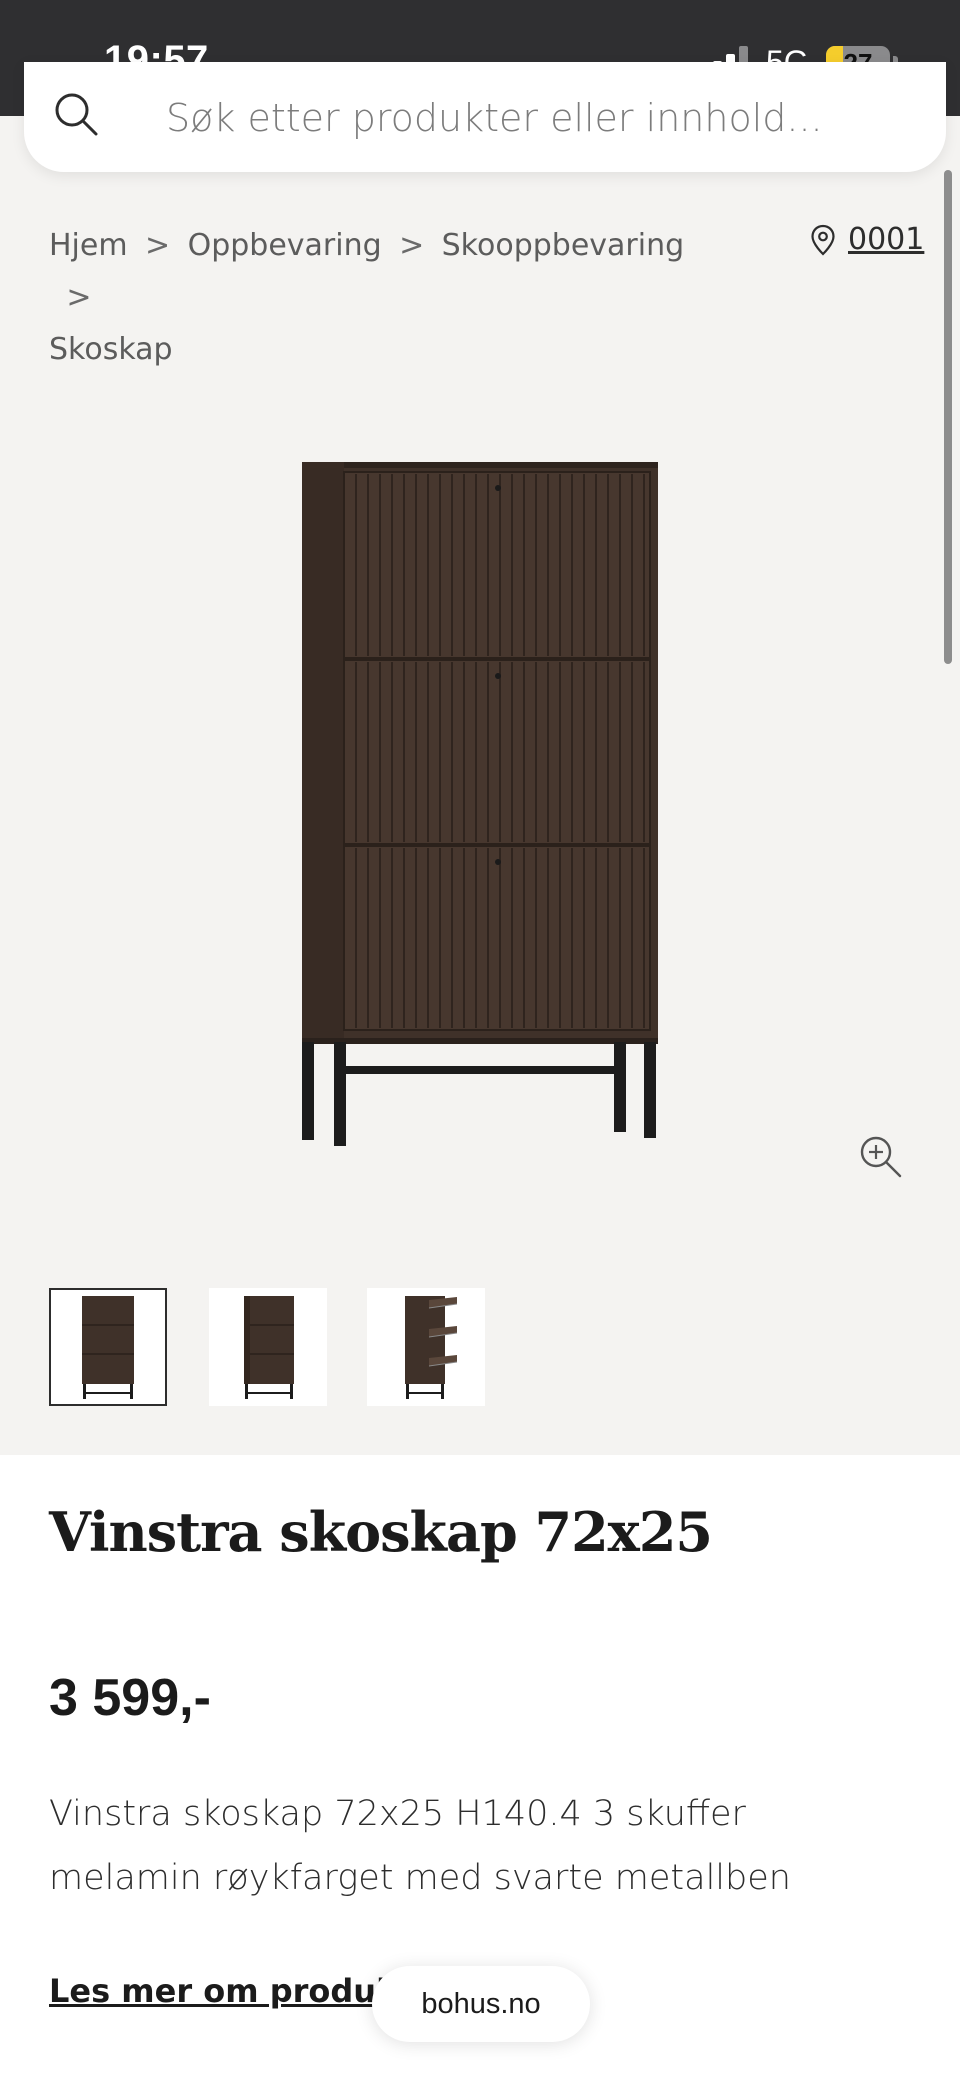  Describe the element at coordinates (130, 1698) in the screenshot. I see `product-price: 3 599,-` at that location.